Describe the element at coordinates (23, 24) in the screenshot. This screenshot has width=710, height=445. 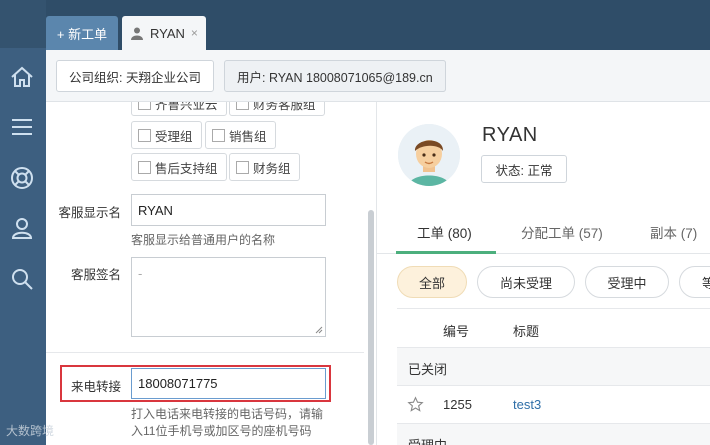
I see `sidebar-top` at that location.